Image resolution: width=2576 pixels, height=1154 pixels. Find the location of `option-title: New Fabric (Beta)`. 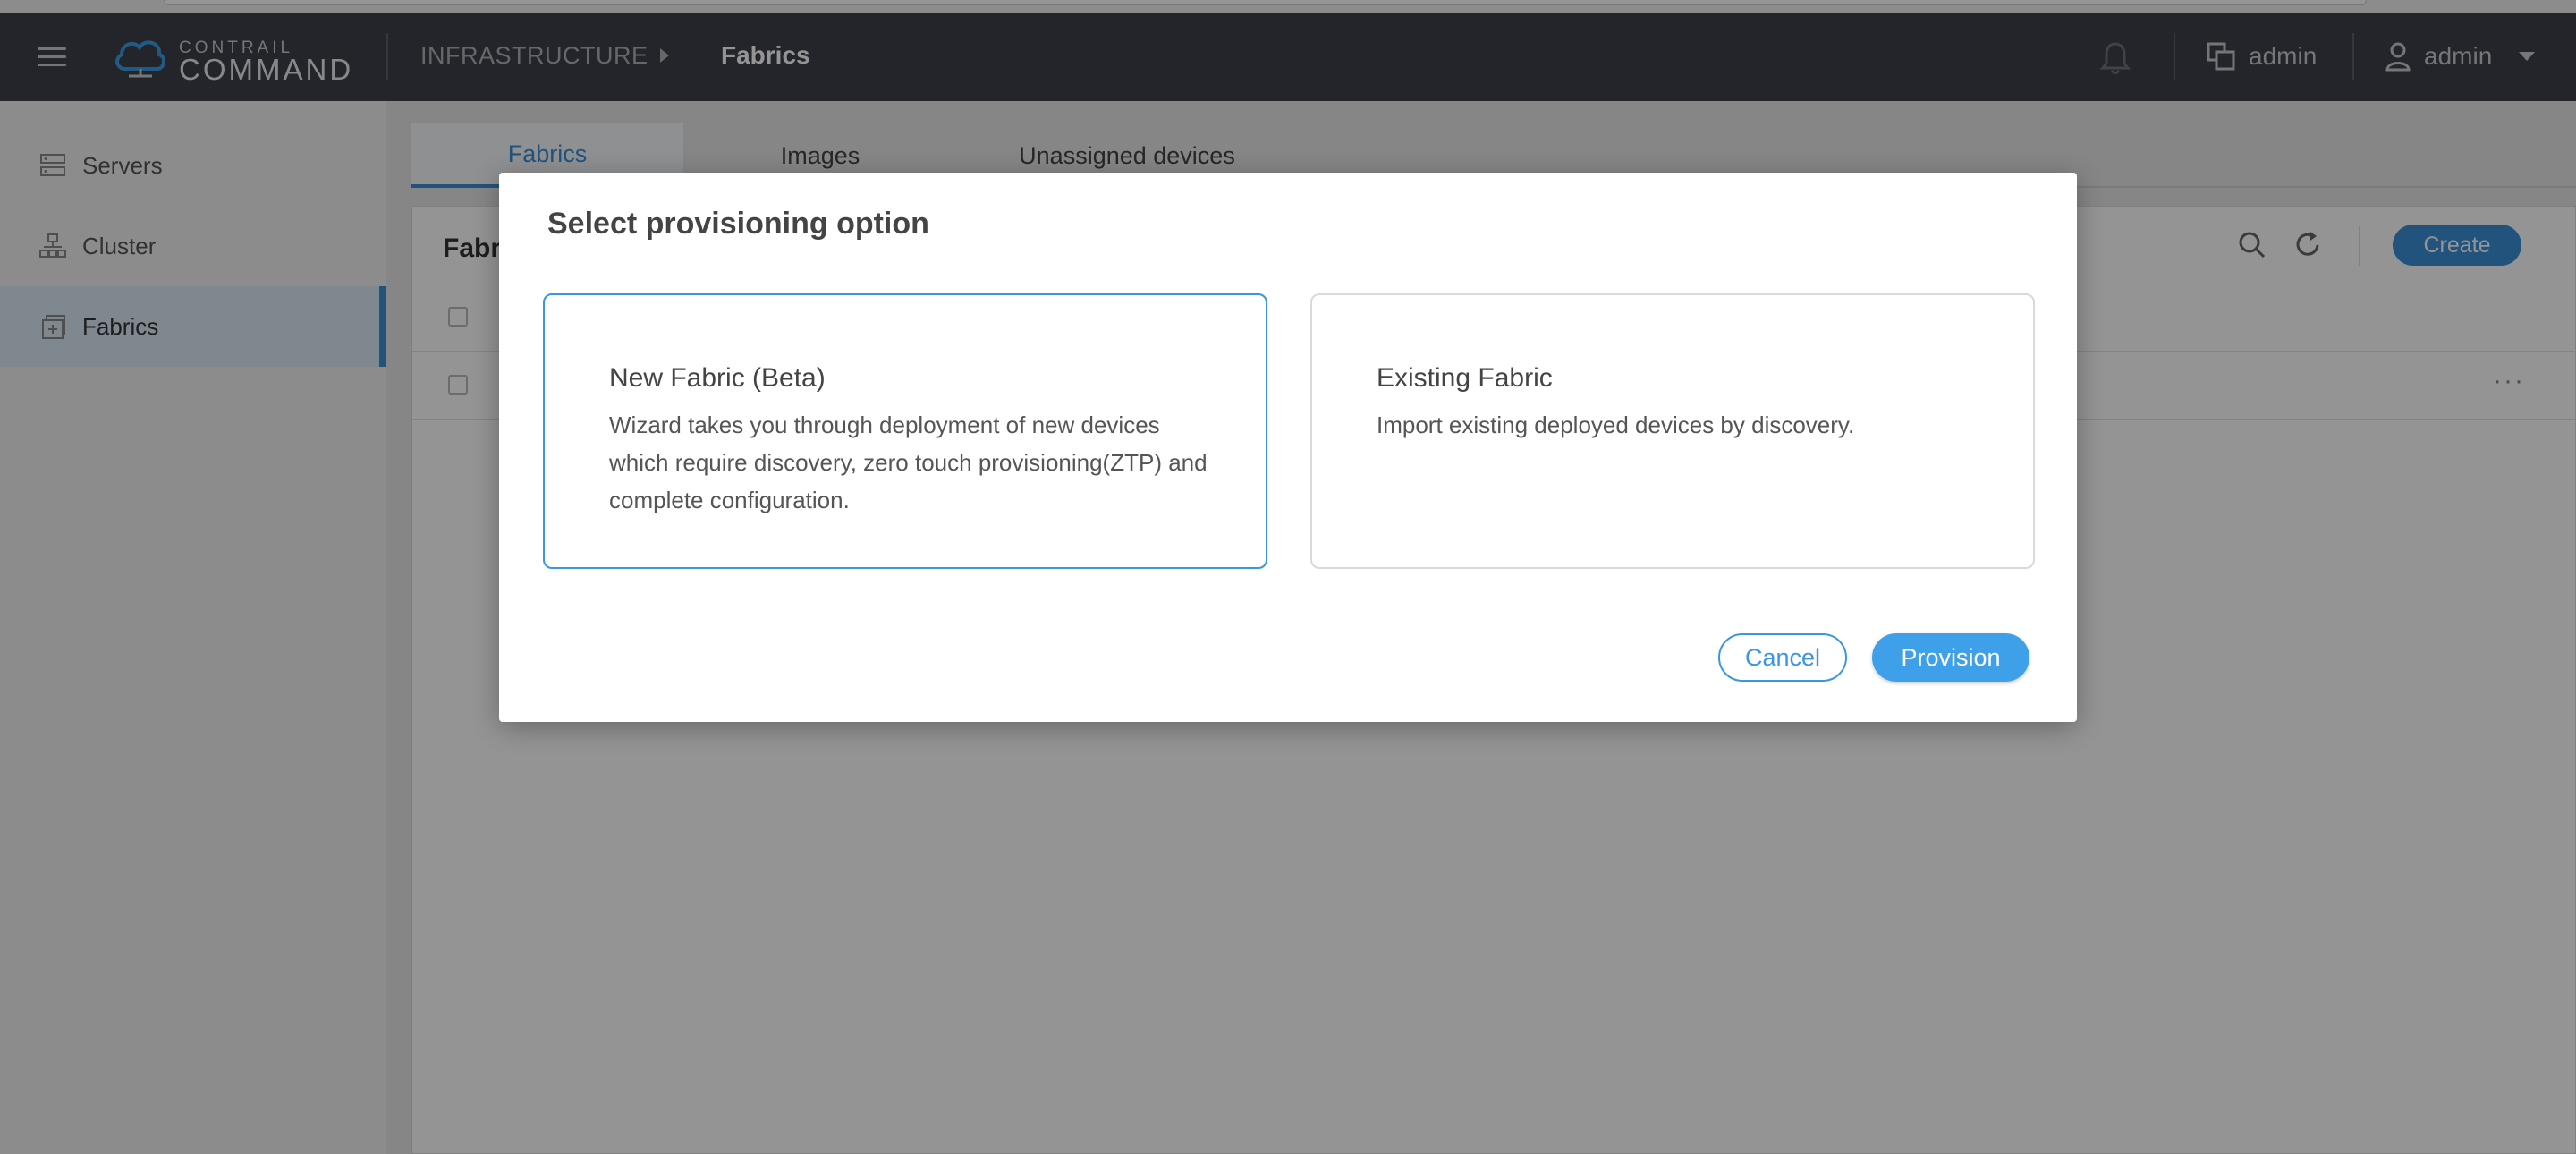

option-title: New Fabric (Beta) is located at coordinates (717, 378).